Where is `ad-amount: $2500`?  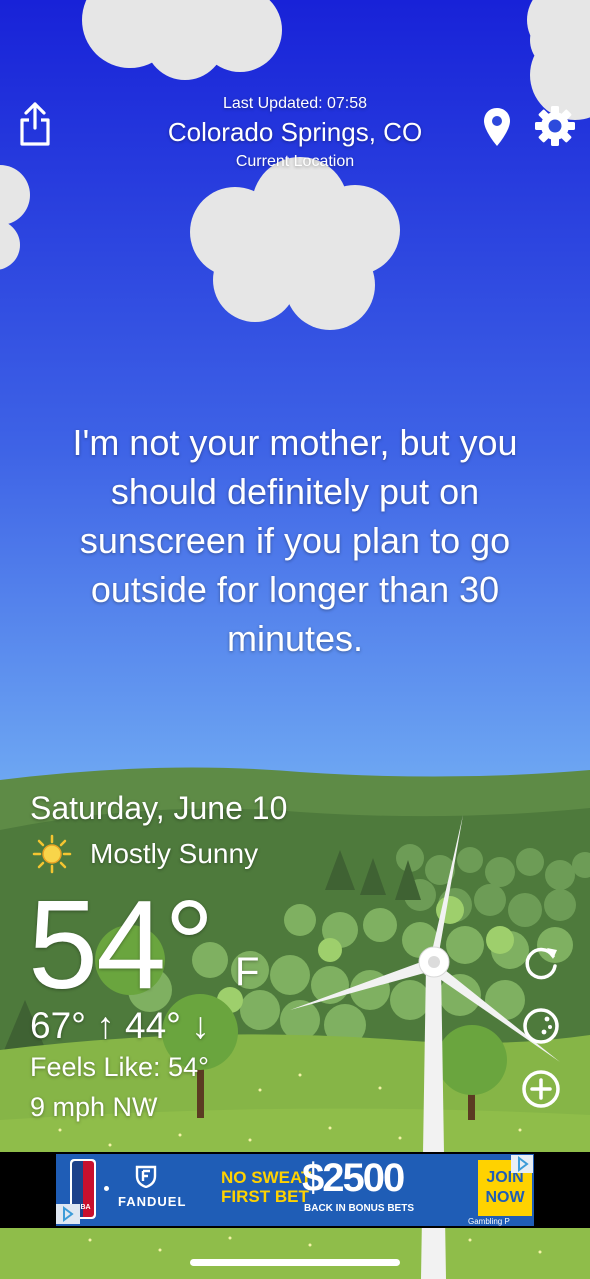 ad-amount: $2500 is located at coordinates (353, 1178).